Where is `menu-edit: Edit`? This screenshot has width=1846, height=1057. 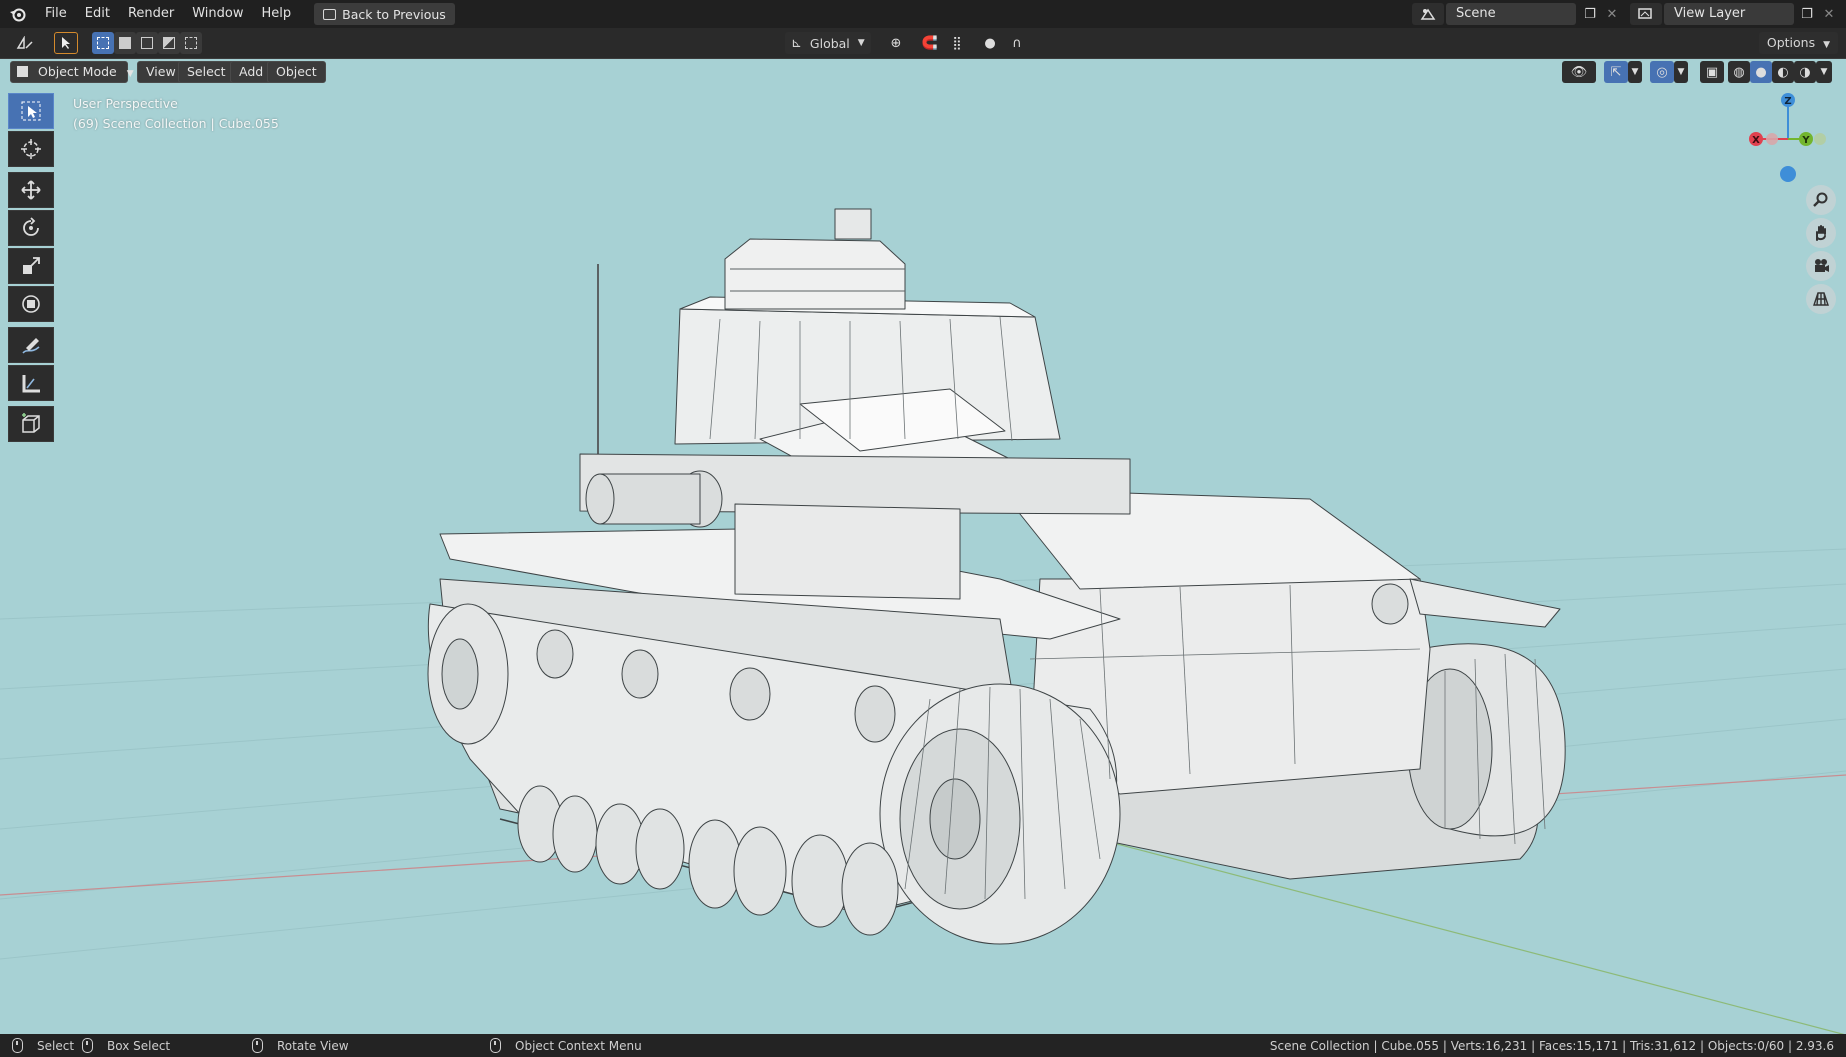 menu-edit: Edit is located at coordinates (97, 14).